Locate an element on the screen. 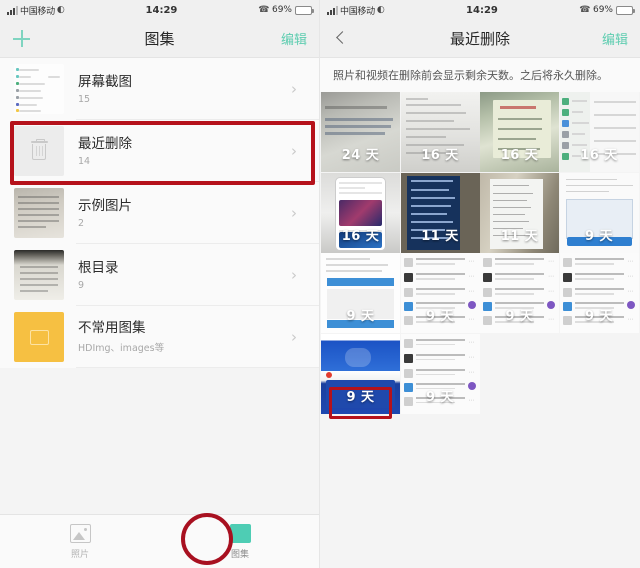 The width and height of the screenshot is (640, 568). album-row-root-directory: 根目录 9 › is located at coordinates (159, 275).